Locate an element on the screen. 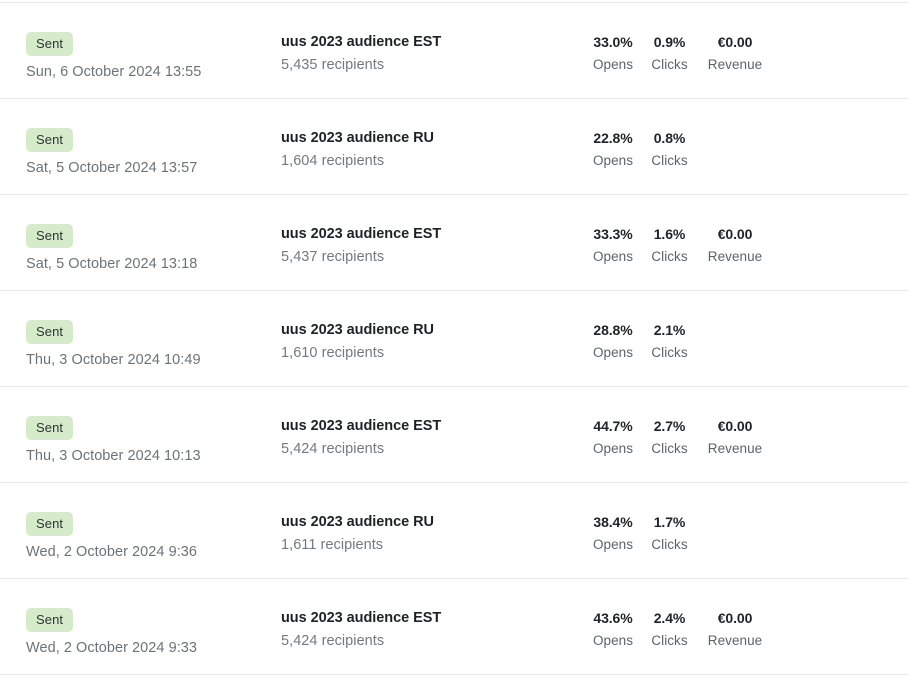 Image resolution: width=918 pixels, height=696 pixels. campaign-status-column: Sent Sun, 6 October 2024 13:55 is located at coordinates (140, 41).